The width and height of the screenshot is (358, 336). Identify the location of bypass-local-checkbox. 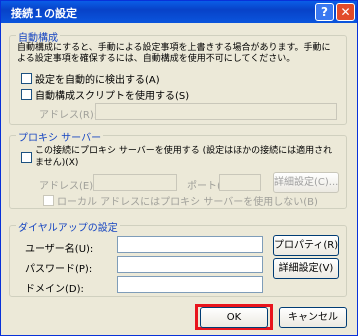
(48, 200).